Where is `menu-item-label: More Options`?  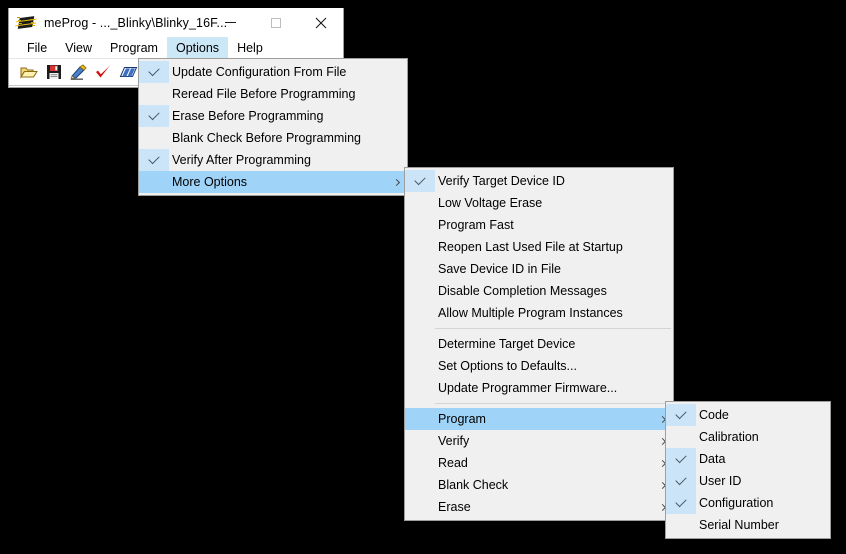
menu-item-label: More Options is located at coordinates (210, 182).